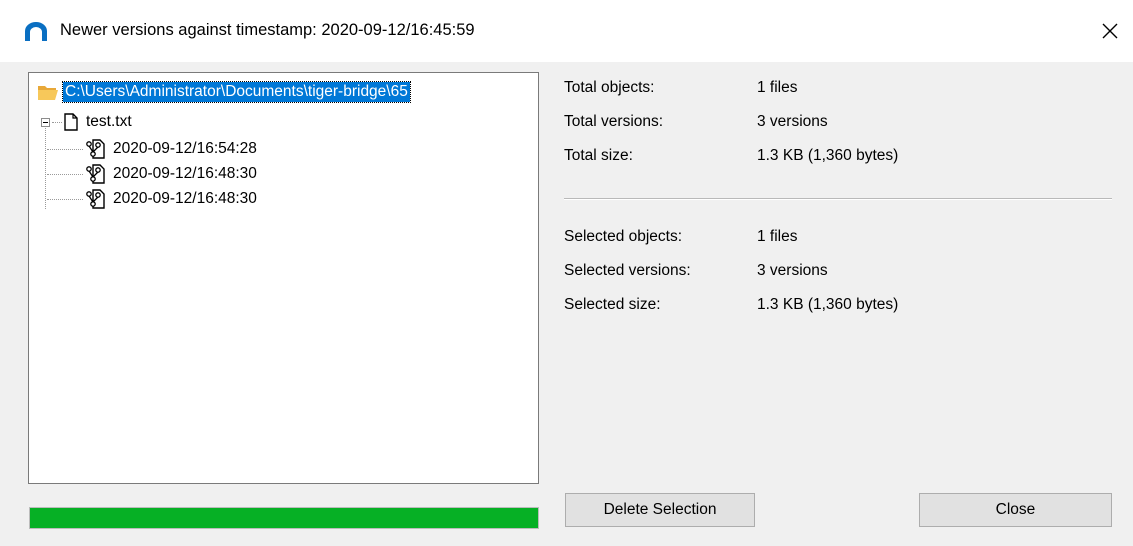 This screenshot has width=1133, height=546. Describe the element at coordinates (792, 121) in the screenshot. I see `total-versions-value: 3 versions` at that location.